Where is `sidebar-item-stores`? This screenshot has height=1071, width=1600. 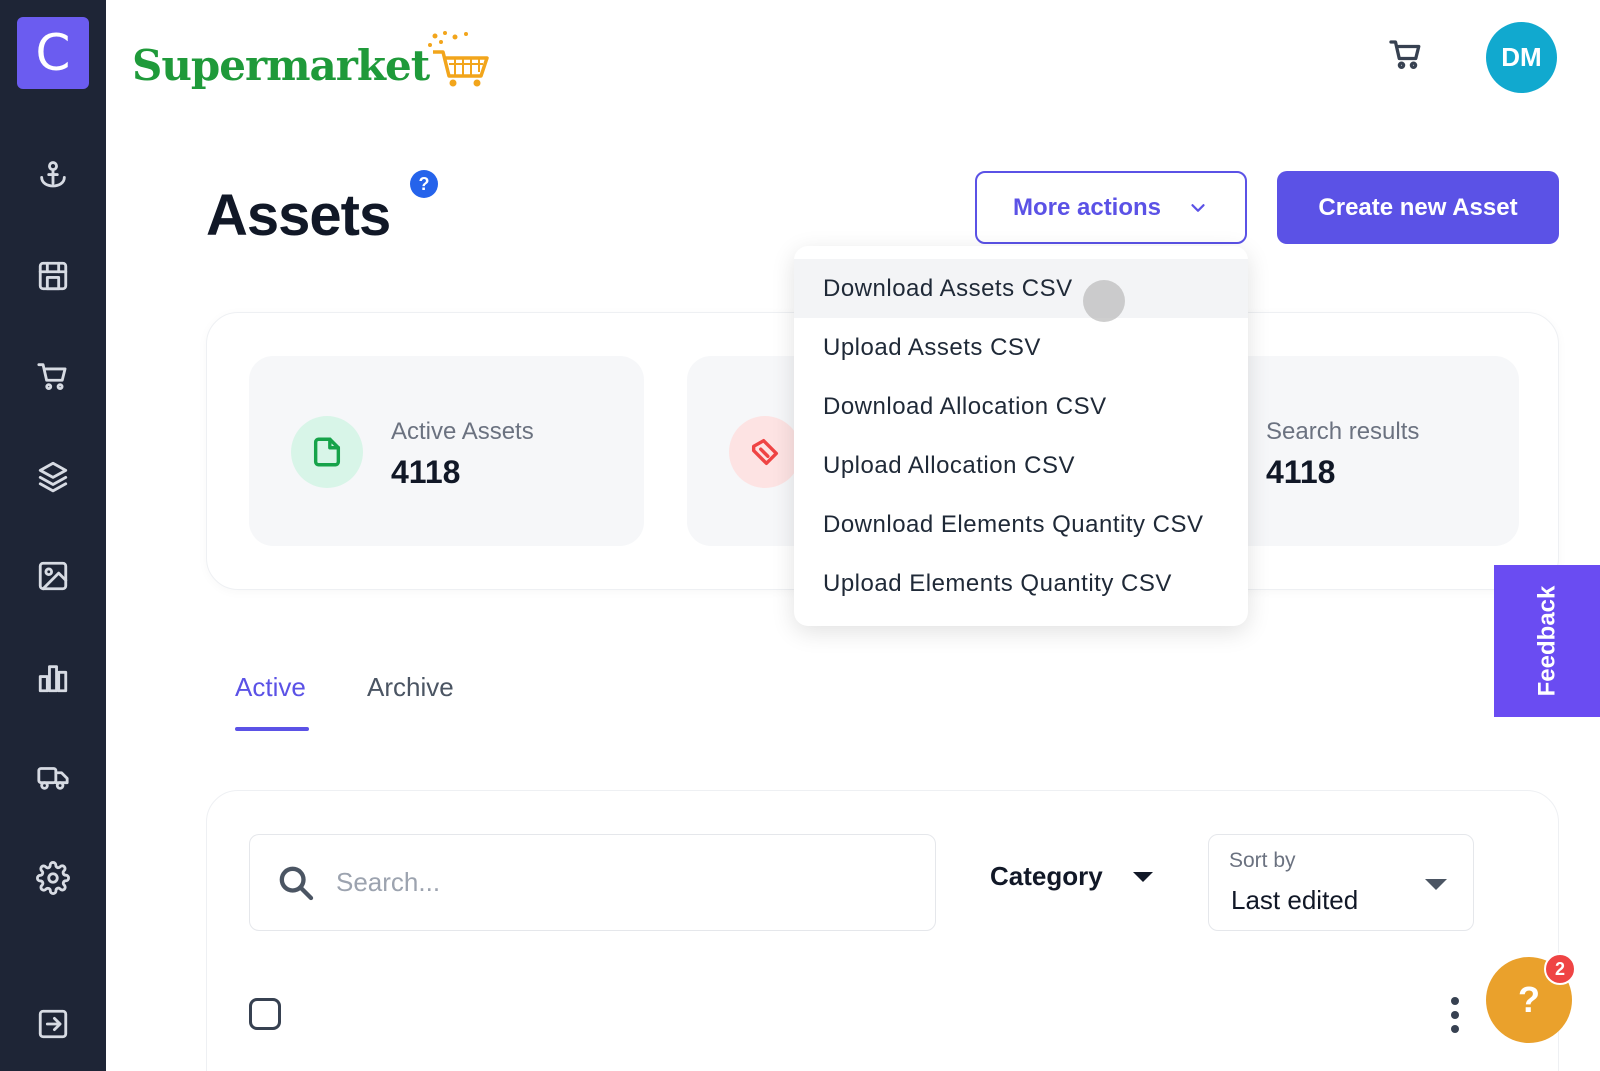 sidebar-item-stores is located at coordinates (53, 276).